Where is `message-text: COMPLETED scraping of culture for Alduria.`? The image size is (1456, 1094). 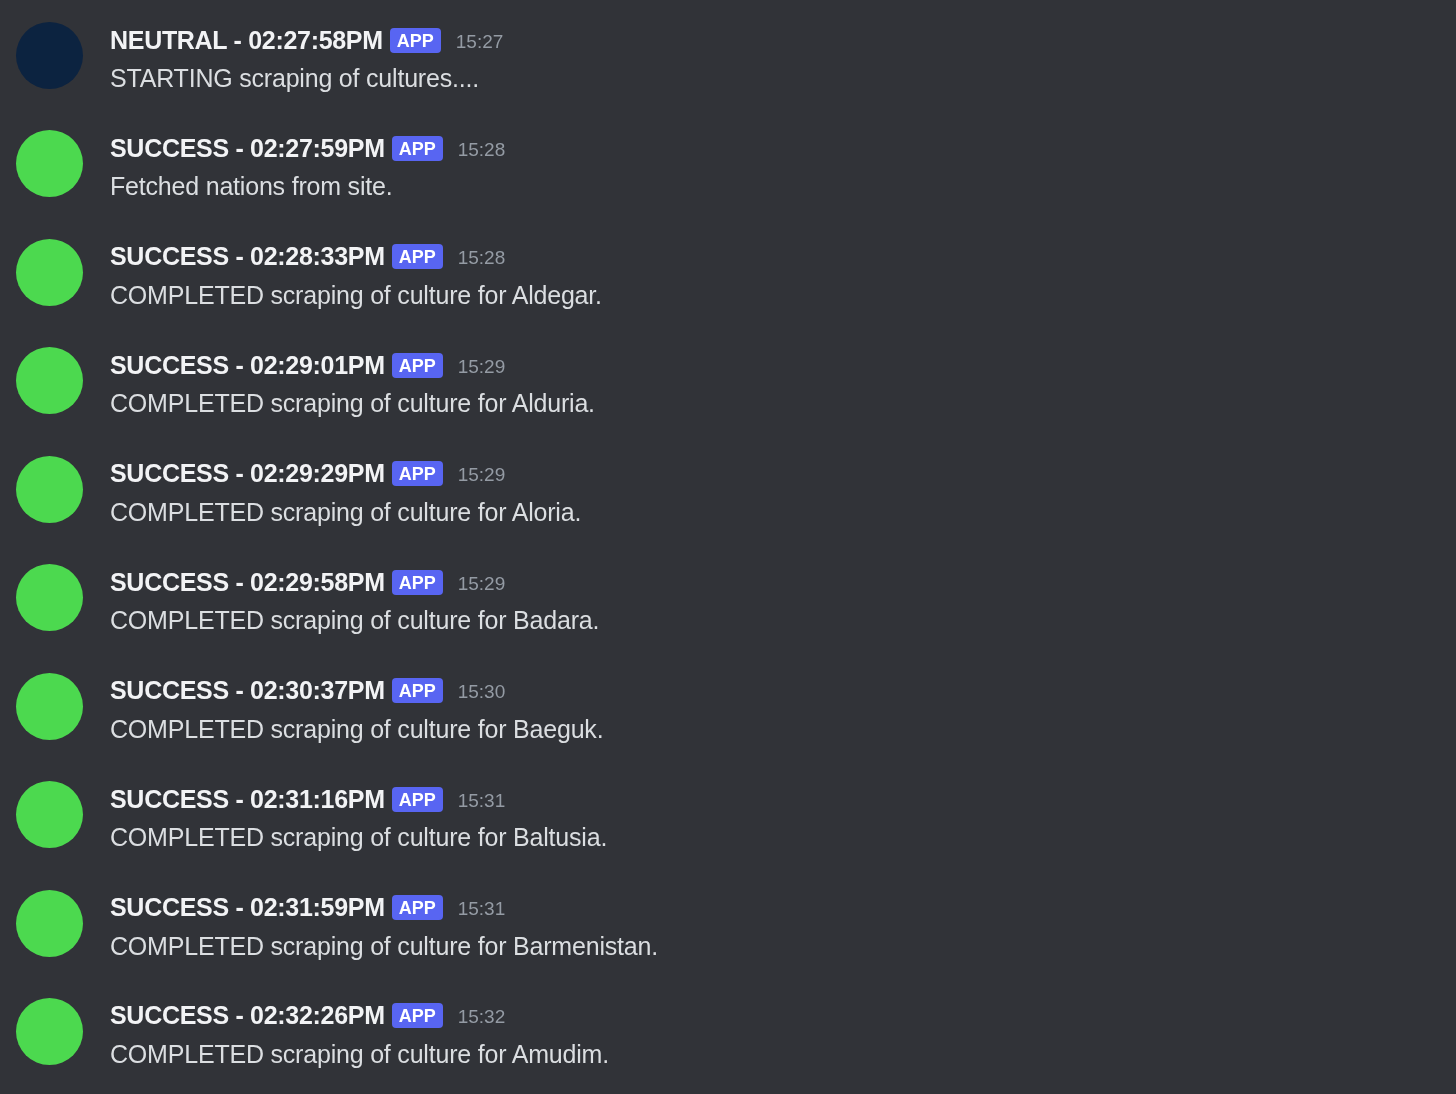
message-text: COMPLETED scraping of culture for Alduria. is located at coordinates (352, 404).